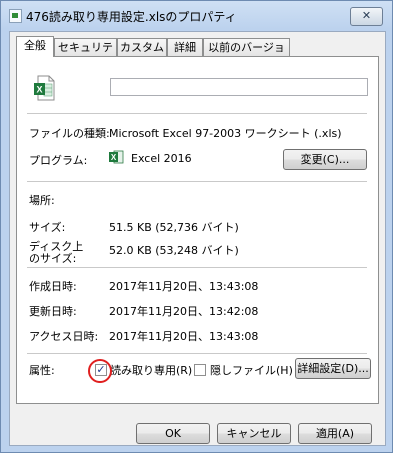 The height and width of the screenshot is (455, 395). What do you see at coordinates (184, 286) in the screenshot?
I see `created-value: 2017年11月20日、13:43:08` at bounding box center [184, 286].